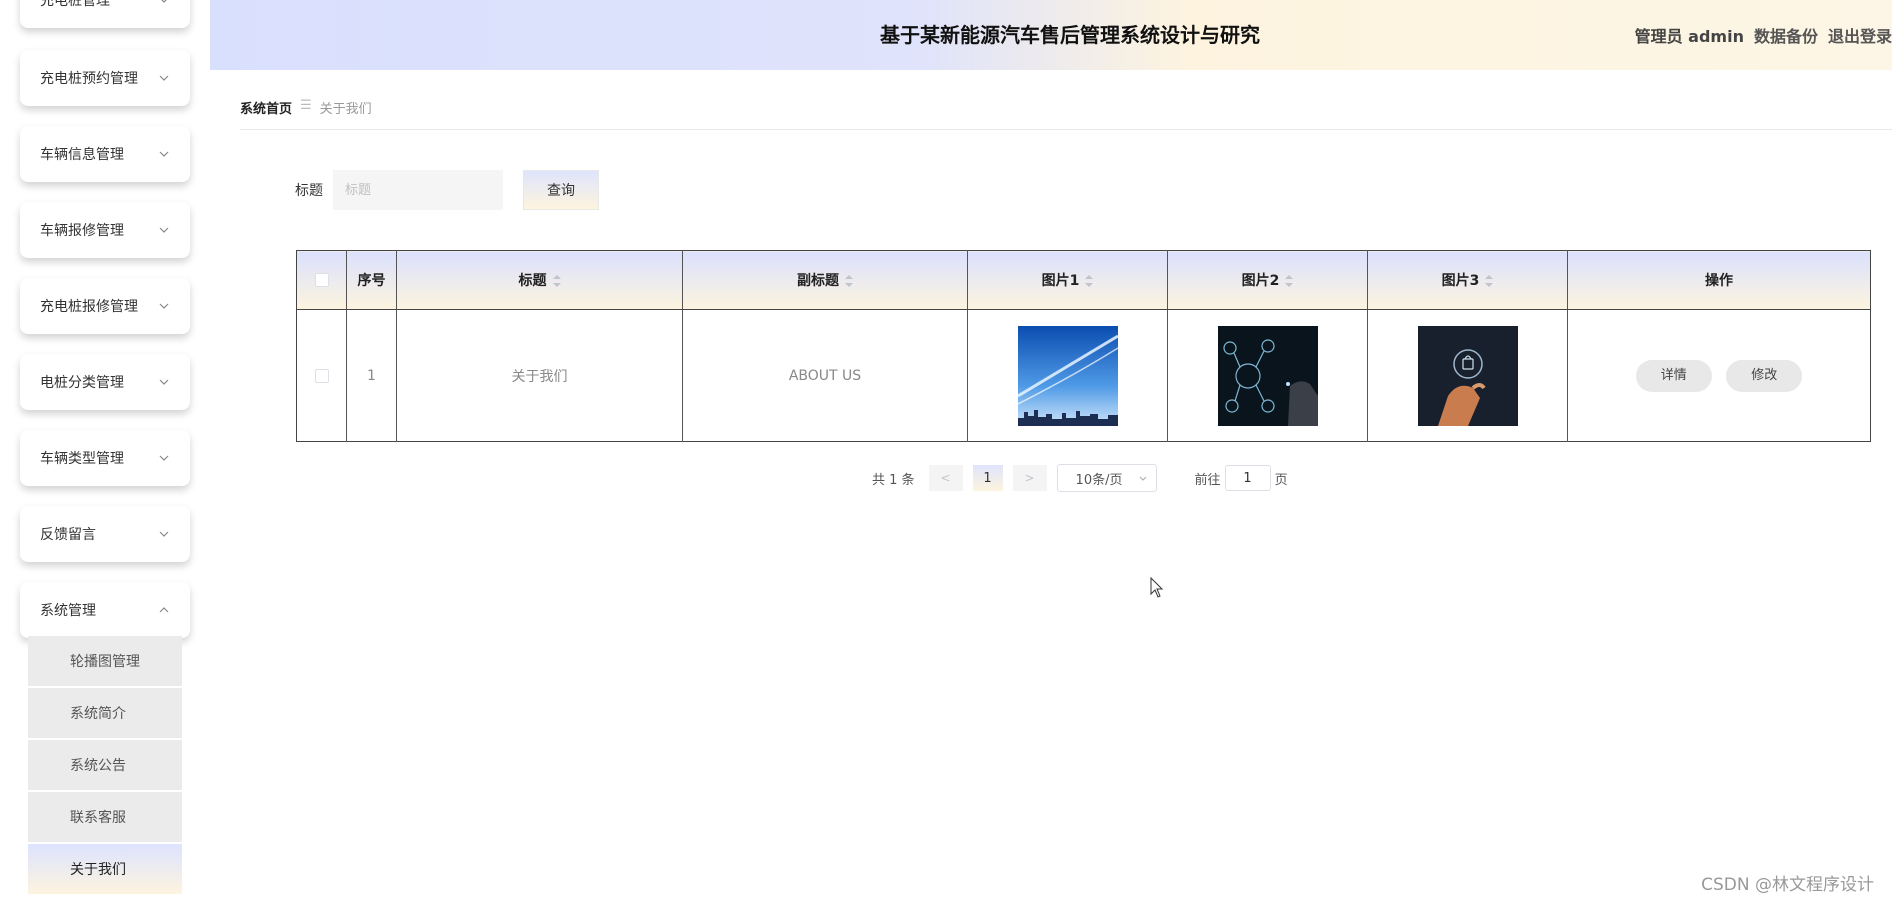 The image size is (1892, 901). Describe the element at coordinates (309, 191) in the screenshot. I see `search-label: 标题` at that location.